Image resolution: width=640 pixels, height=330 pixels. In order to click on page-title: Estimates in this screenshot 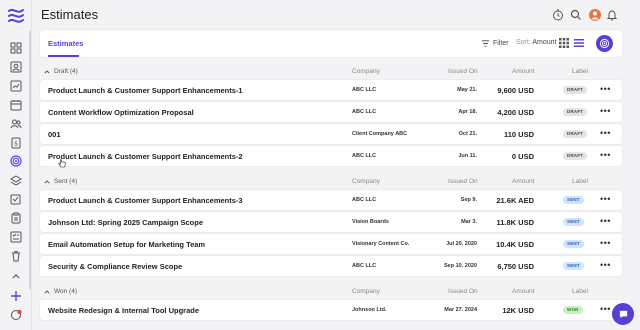, I will do `click(70, 14)`.